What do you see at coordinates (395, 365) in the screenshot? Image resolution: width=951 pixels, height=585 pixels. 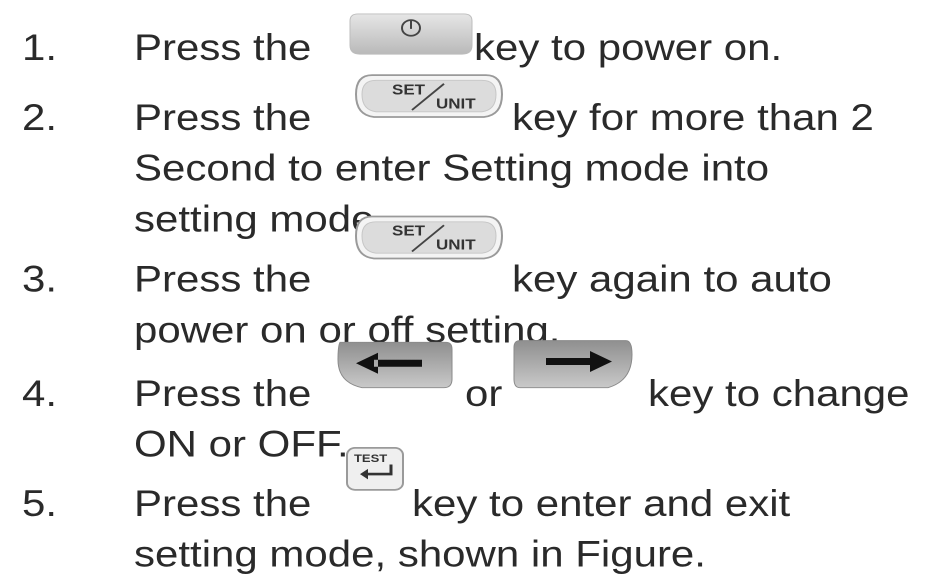 I see `left-arrow-key-icon` at bounding box center [395, 365].